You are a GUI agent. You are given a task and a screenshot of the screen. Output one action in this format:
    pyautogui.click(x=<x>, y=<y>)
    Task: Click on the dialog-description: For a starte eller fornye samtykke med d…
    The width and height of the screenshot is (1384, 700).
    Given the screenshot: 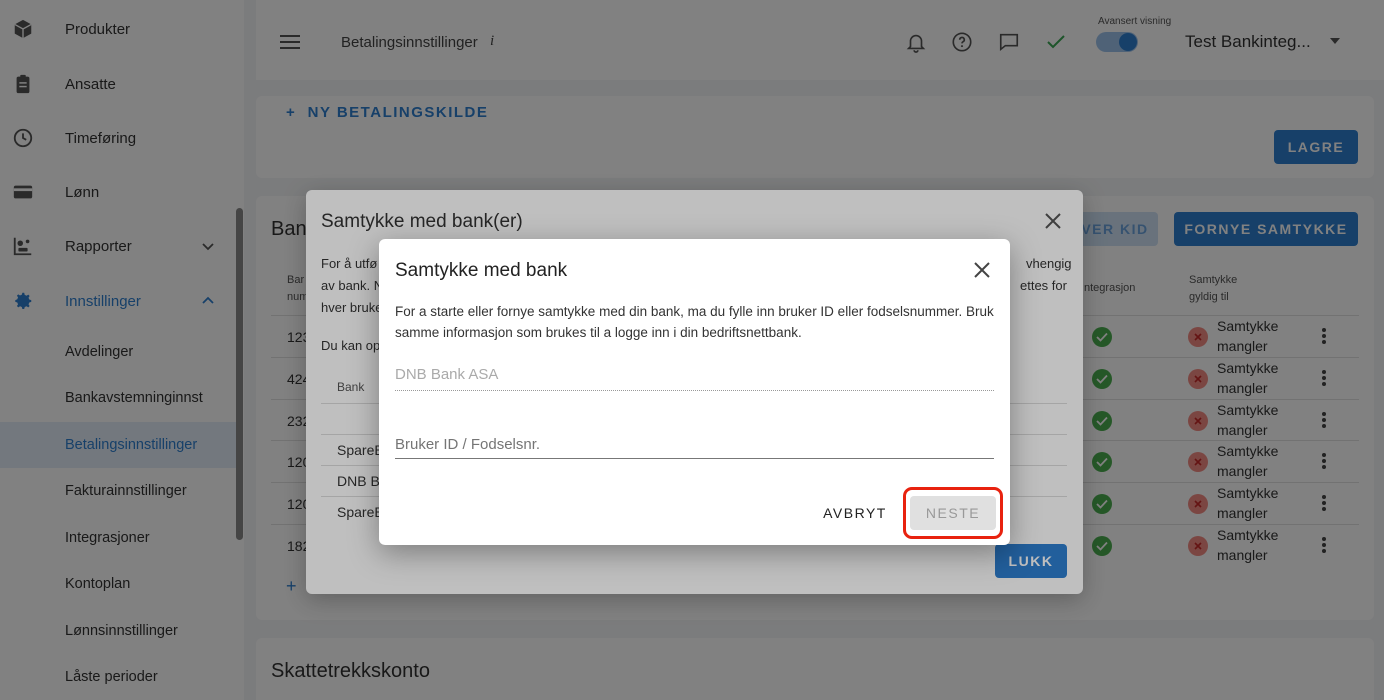 What is the action you would take?
    pyautogui.click(x=694, y=322)
    